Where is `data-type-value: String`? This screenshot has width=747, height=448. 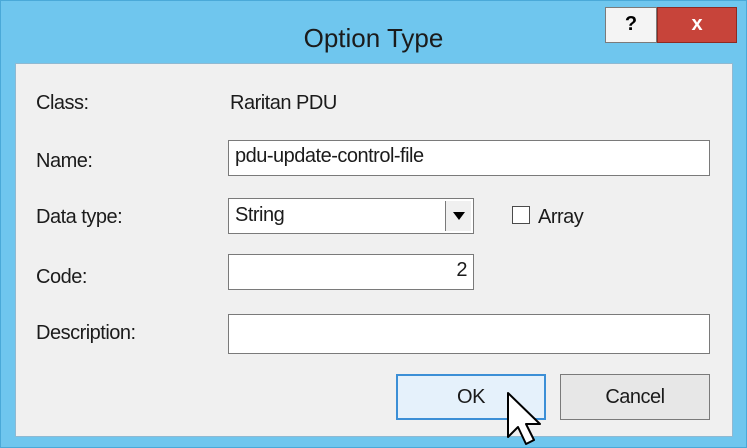
data-type-value: String is located at coordinates (260, 215).